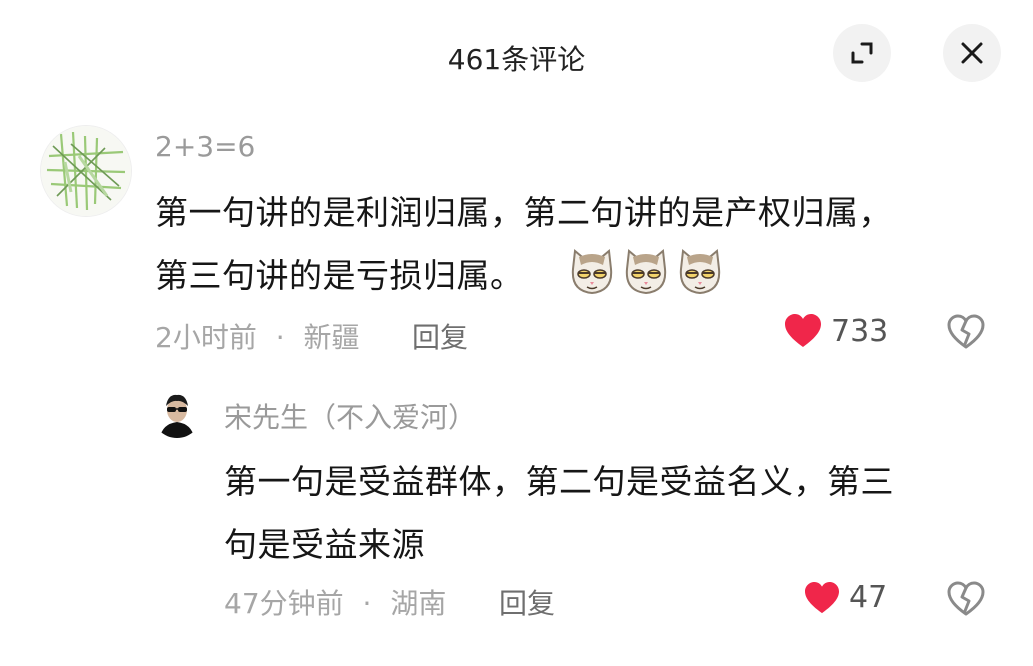 The height and width of the screenshot is (666, 1033). I want to click on expand-icon, so click(862, 53).